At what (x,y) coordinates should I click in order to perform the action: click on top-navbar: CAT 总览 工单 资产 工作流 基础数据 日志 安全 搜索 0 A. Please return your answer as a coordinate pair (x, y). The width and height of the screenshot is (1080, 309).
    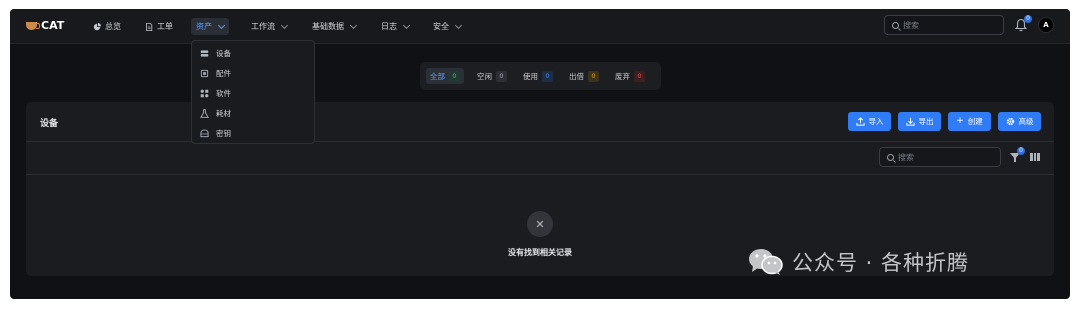
    Looking at the image, I should click on (540, 26).